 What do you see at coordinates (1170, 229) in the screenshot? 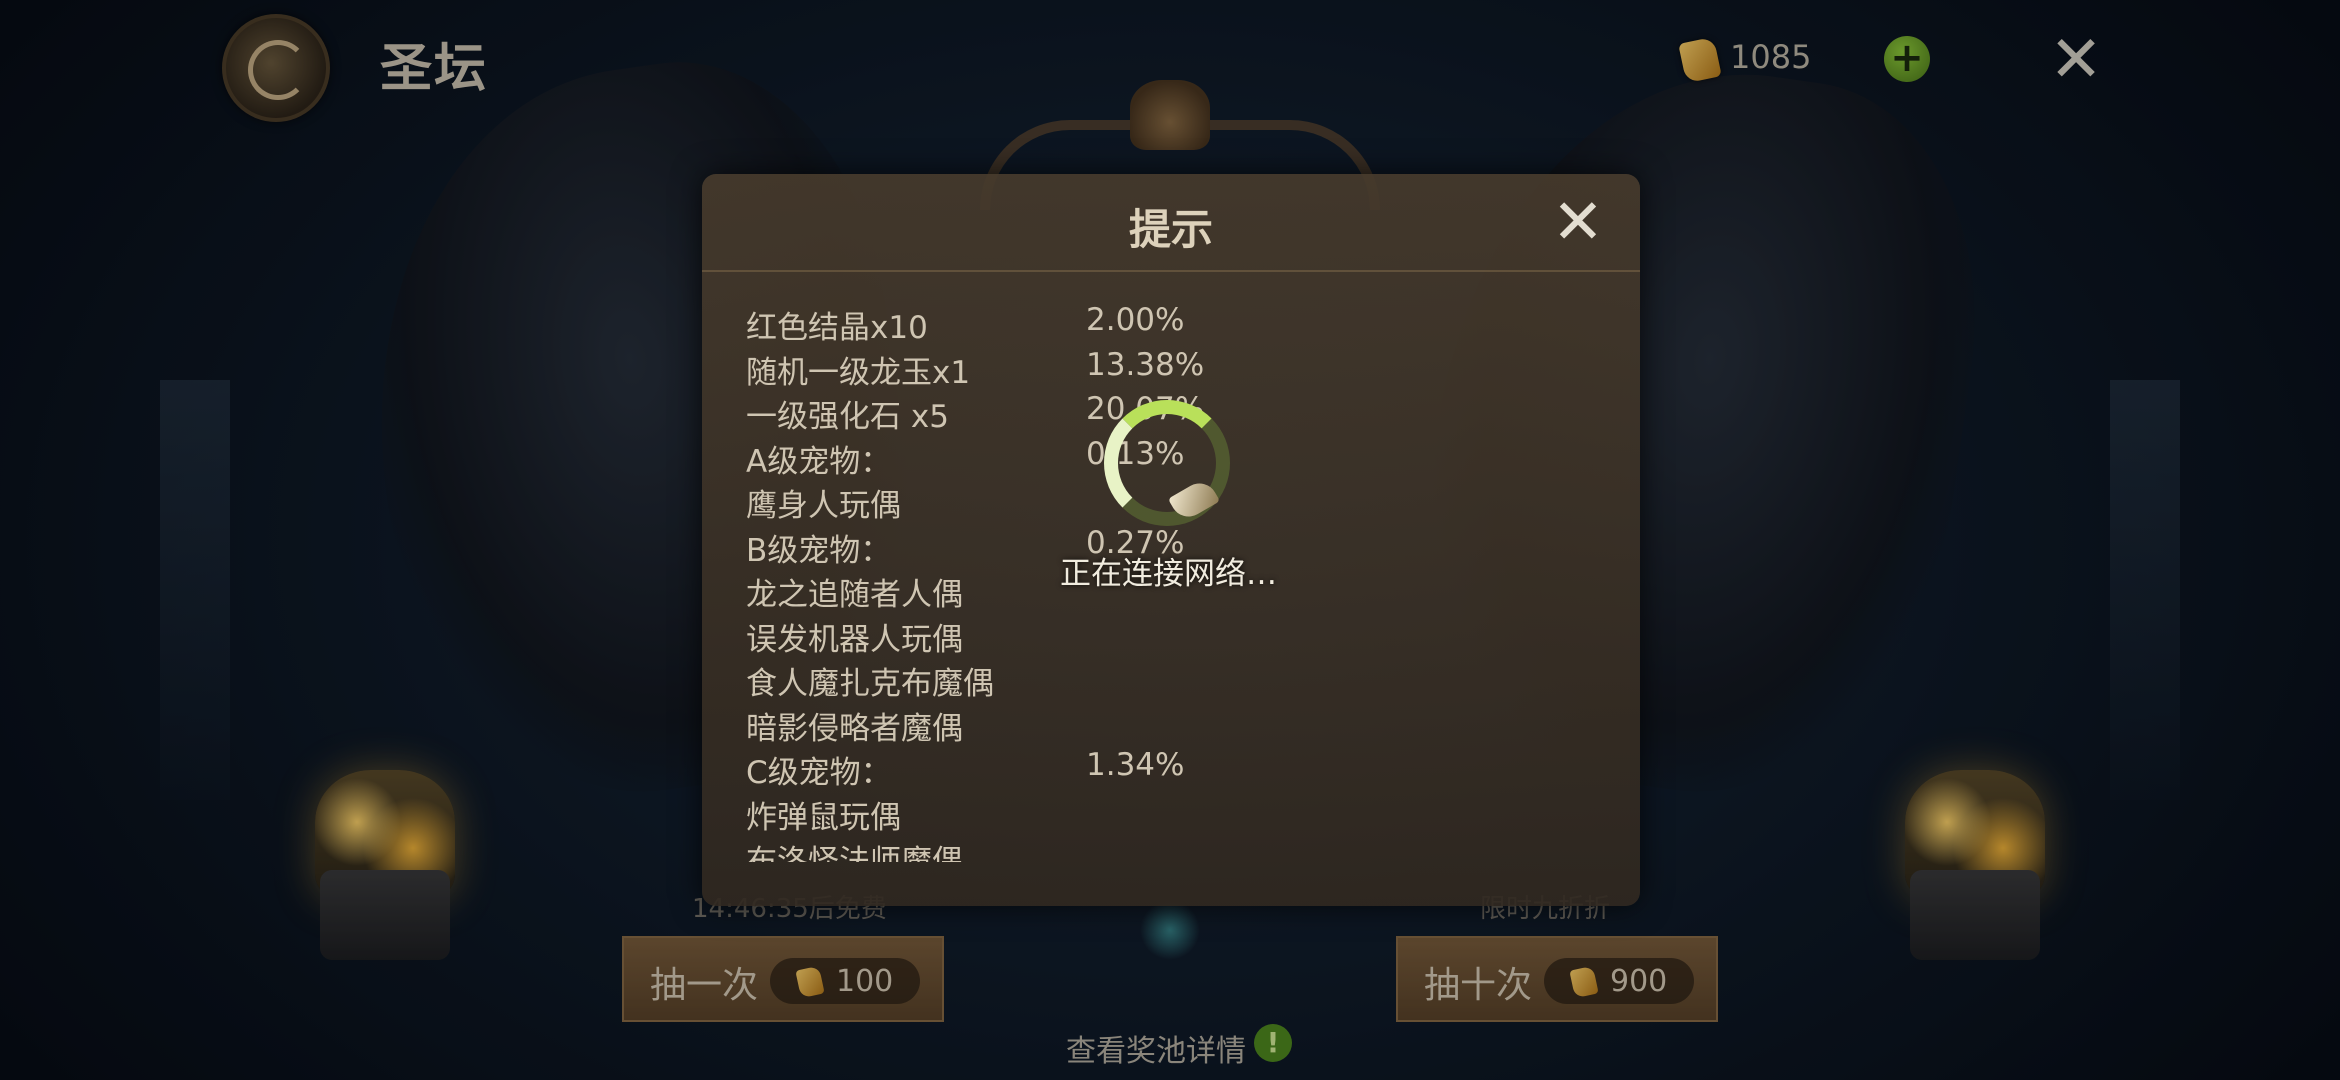
I see `dialog-title: 提示` at bounding box center [1170, 229].